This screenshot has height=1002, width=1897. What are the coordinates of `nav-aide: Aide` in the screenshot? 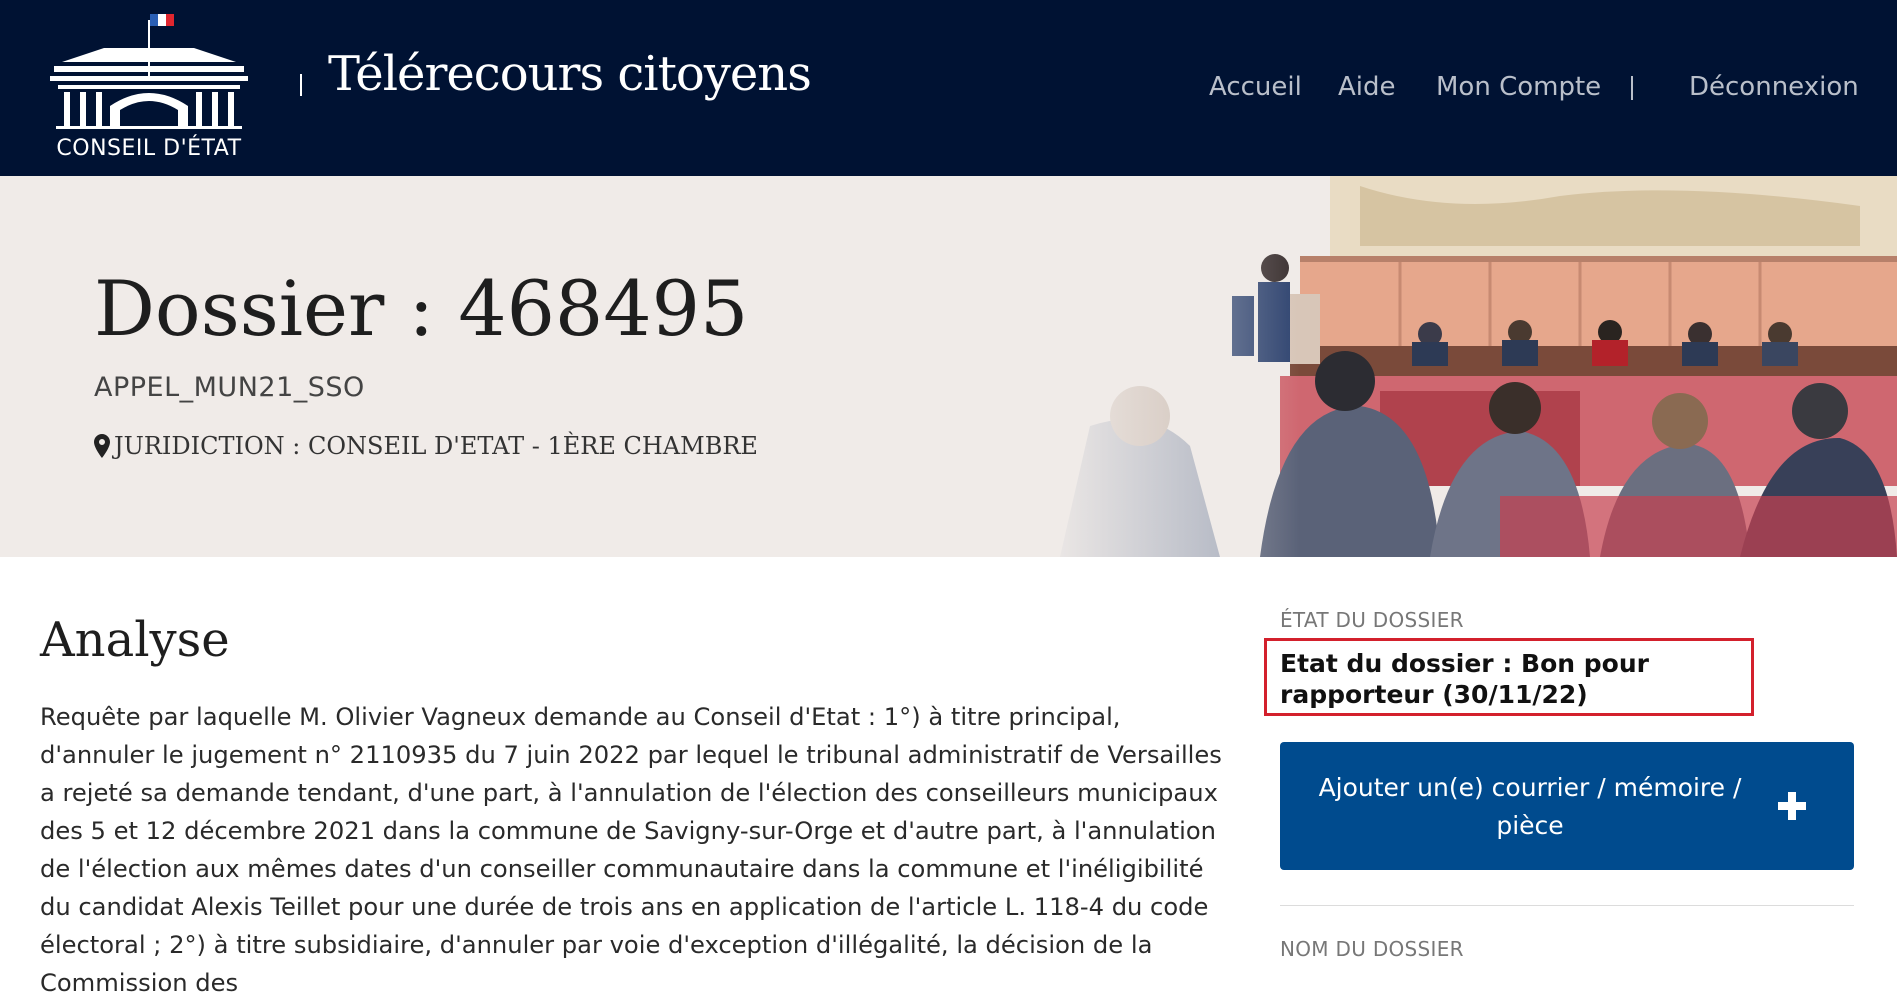 It's located at (1367, 87).